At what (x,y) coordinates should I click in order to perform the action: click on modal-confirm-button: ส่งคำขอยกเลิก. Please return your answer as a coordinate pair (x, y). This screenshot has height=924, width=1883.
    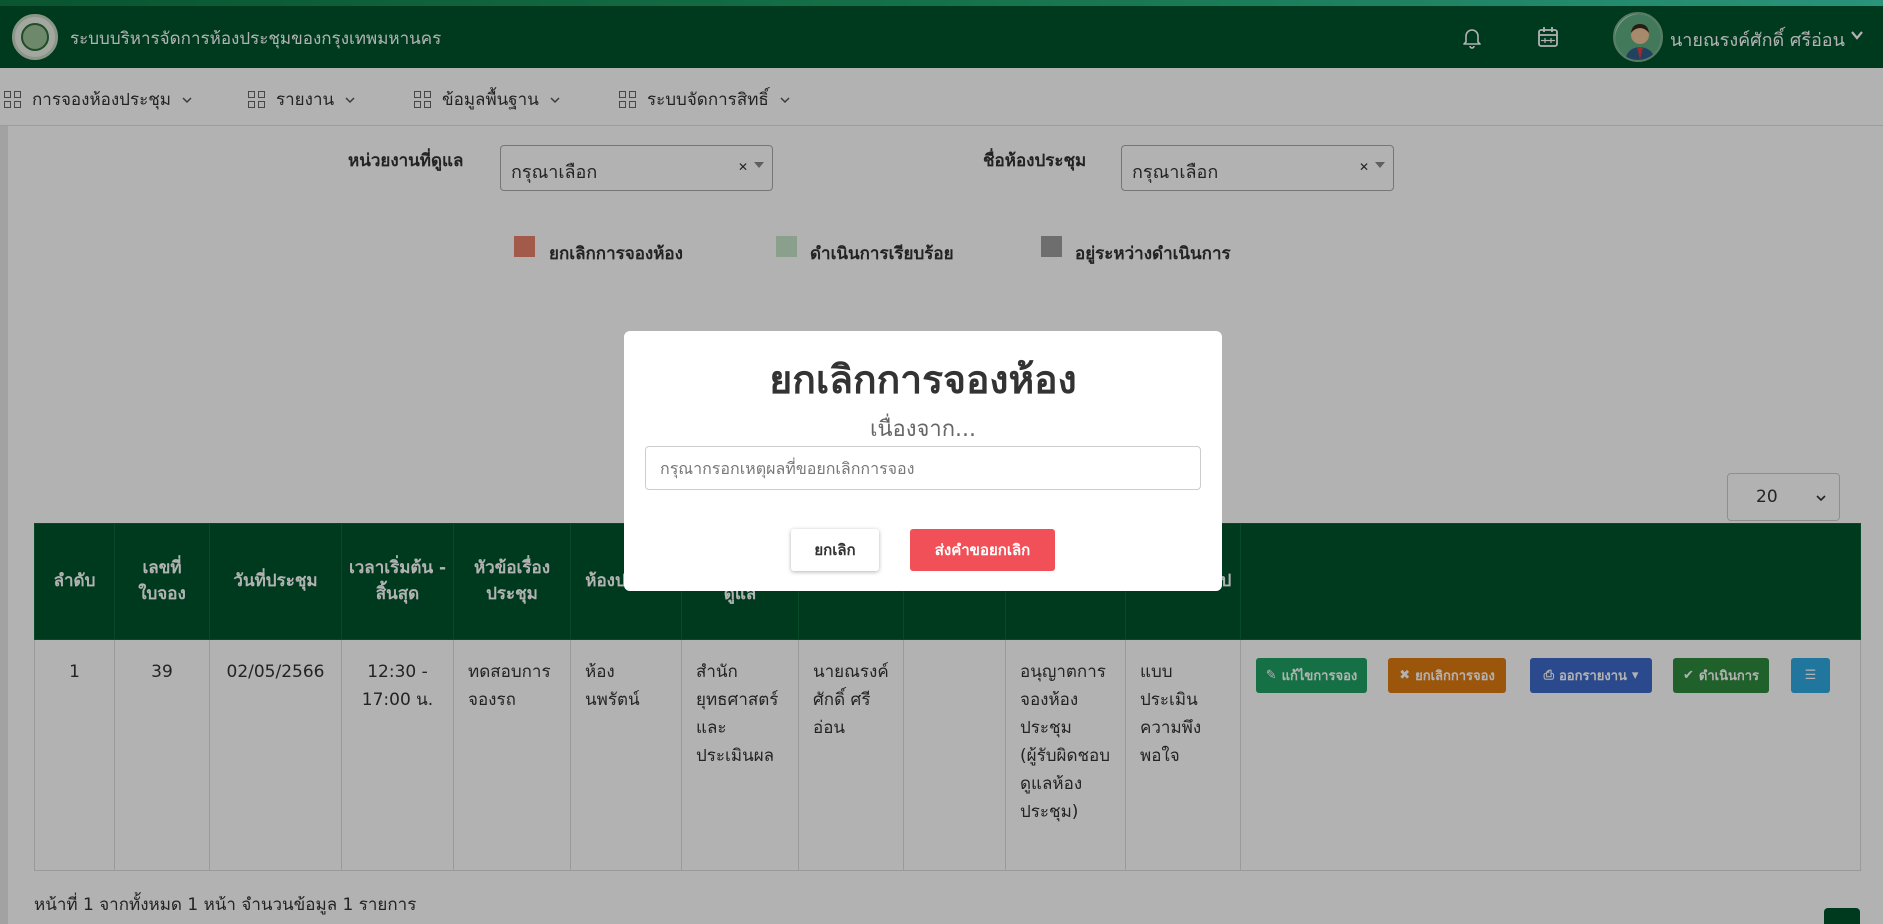
    Looking at the image, I should click on (982, 550).